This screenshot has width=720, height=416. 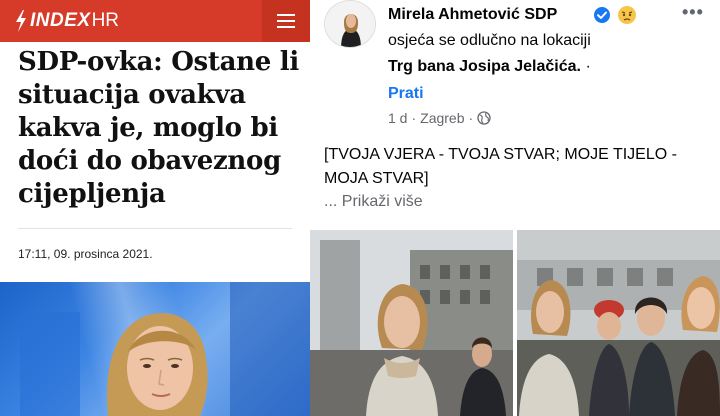 I want to click on post-time: 1 d, so click(x=397, y=118).